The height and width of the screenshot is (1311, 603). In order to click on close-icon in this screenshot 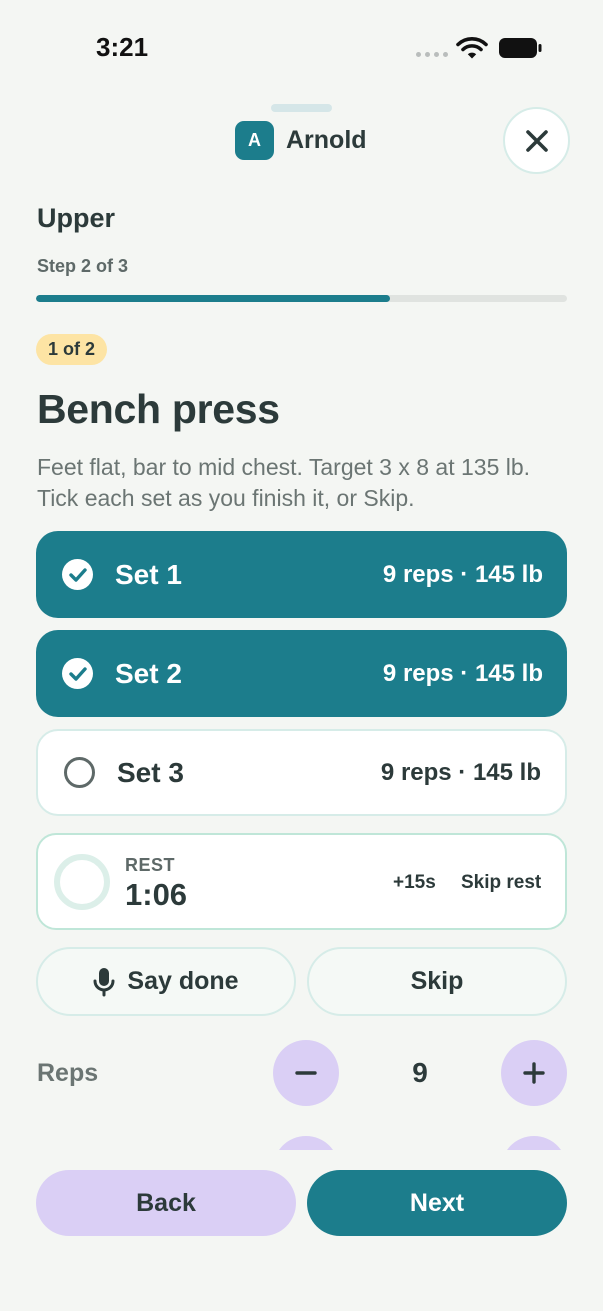, I will do `click(536, 140)`.